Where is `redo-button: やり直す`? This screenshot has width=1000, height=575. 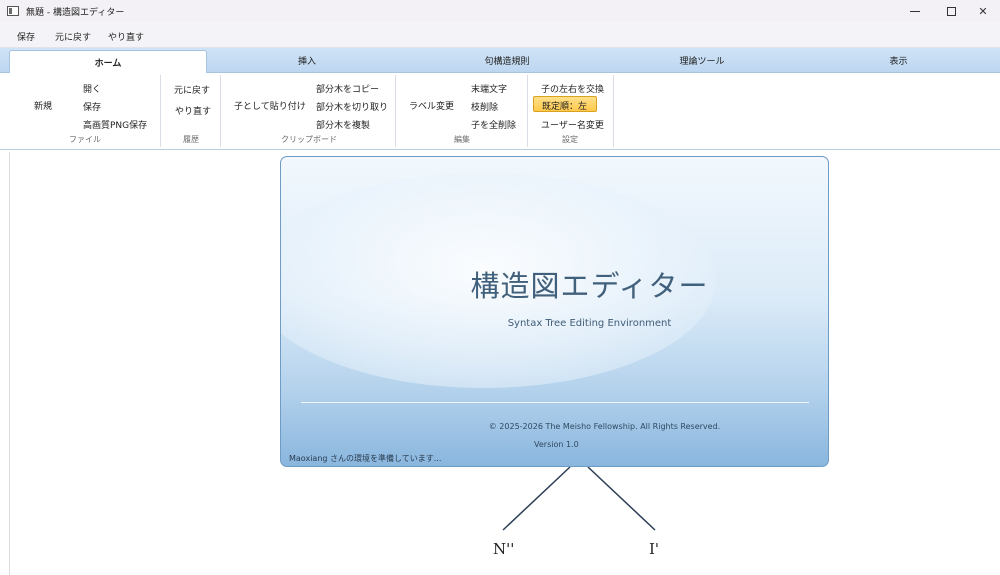 redo-button: やり直す is located at coordinates (193, 110).